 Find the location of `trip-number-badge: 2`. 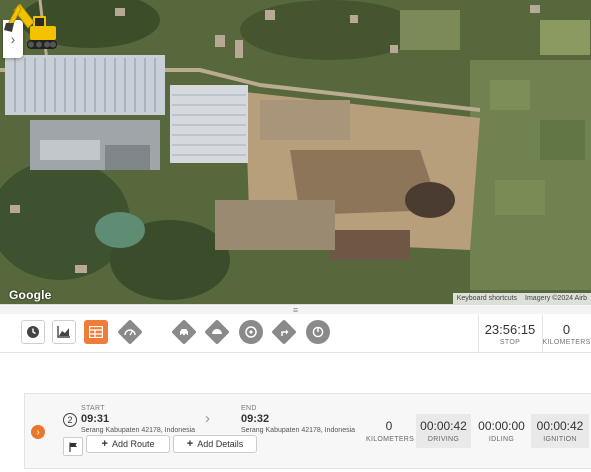

trip-number-badge: 2 is located at coordinates (70, 420).